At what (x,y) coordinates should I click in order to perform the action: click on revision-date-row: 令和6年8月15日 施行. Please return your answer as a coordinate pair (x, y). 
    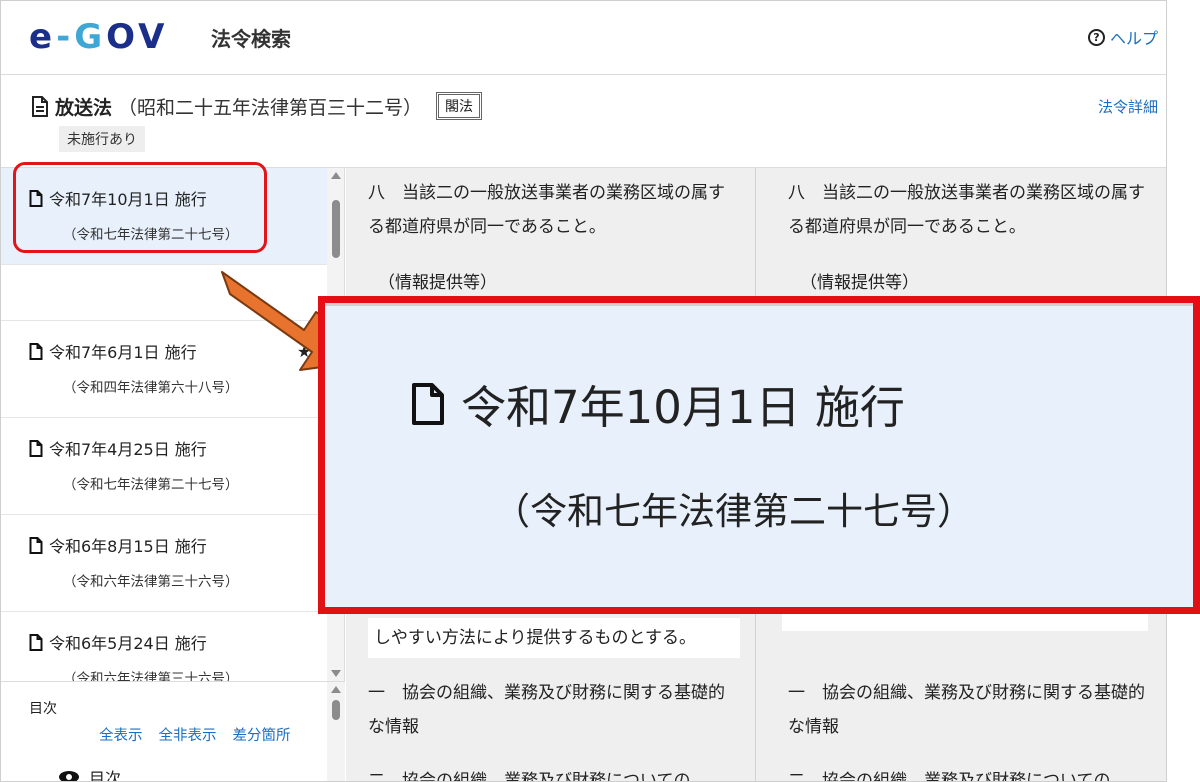
    Looking at the image, I should click on (118, 545).